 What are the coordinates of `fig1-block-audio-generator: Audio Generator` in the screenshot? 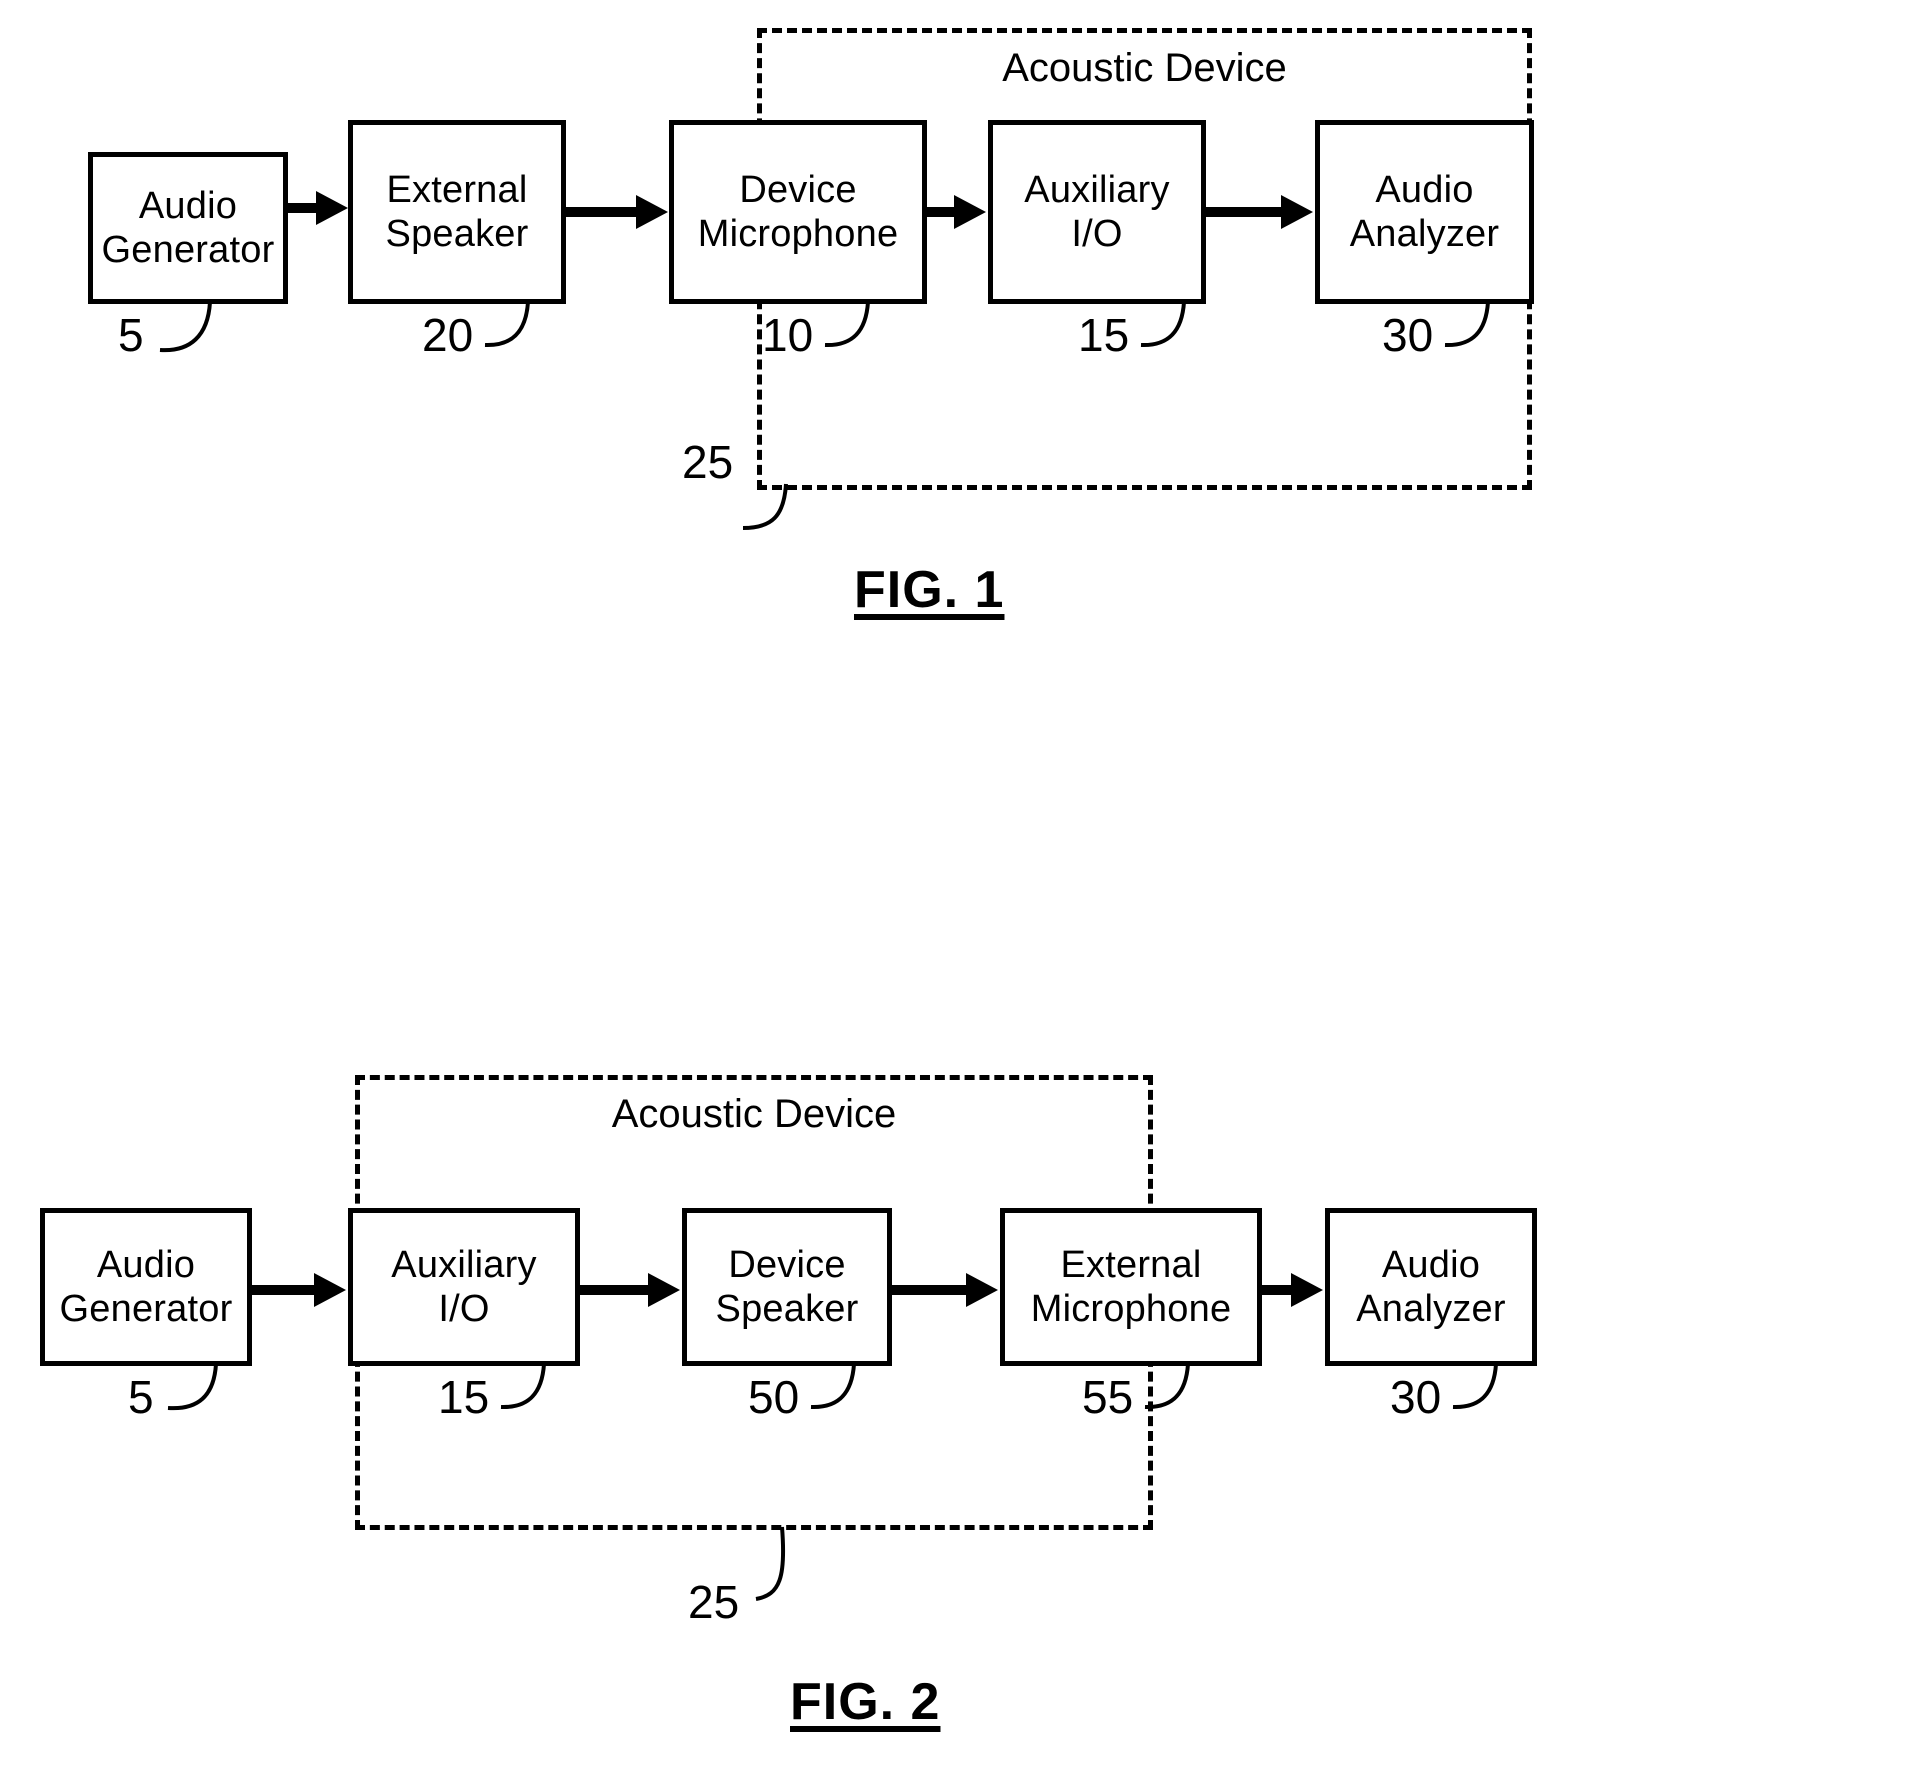 It's located at (188, 228).